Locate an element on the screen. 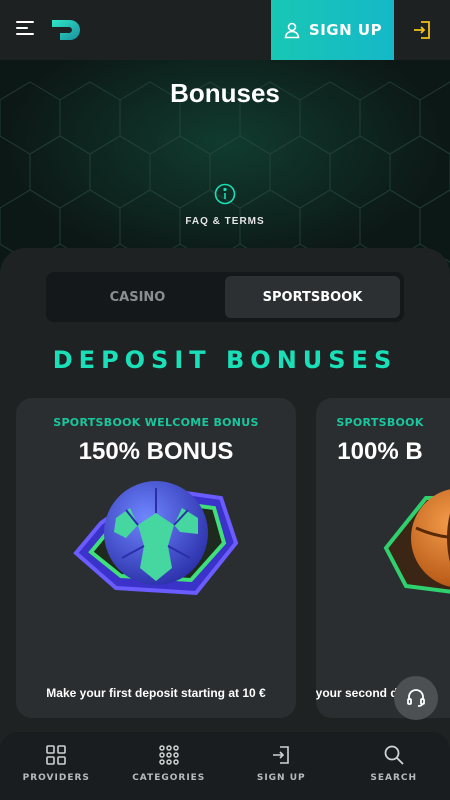 This screenshot has width=450, height=800. tab-casino: CASINO is located at coordinates (137, 297).